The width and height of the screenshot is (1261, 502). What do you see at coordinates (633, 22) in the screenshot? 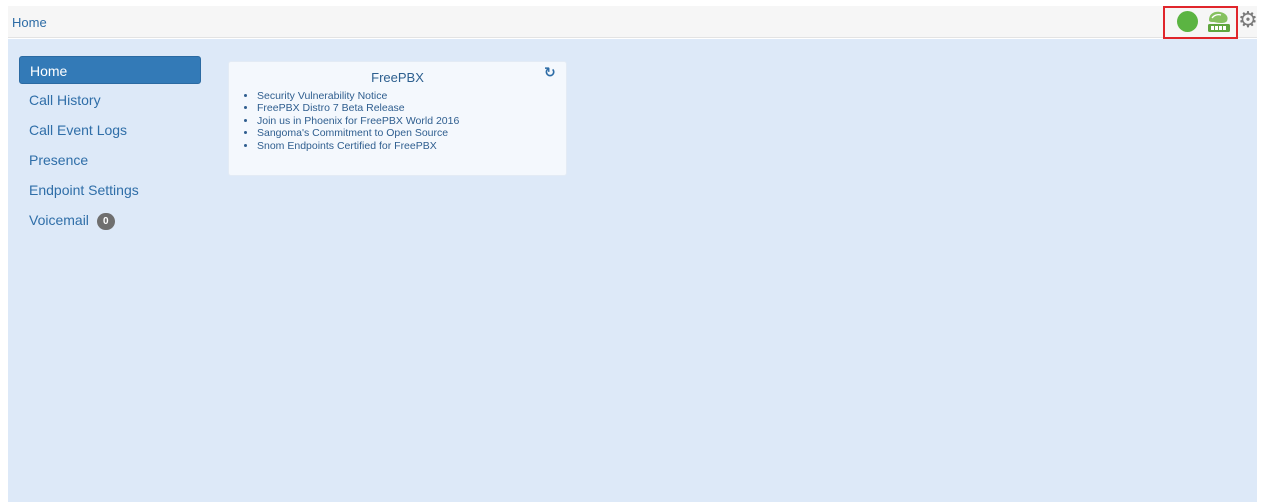
I see `top-bar: Home ⚙` at bounding box center [633, 22].